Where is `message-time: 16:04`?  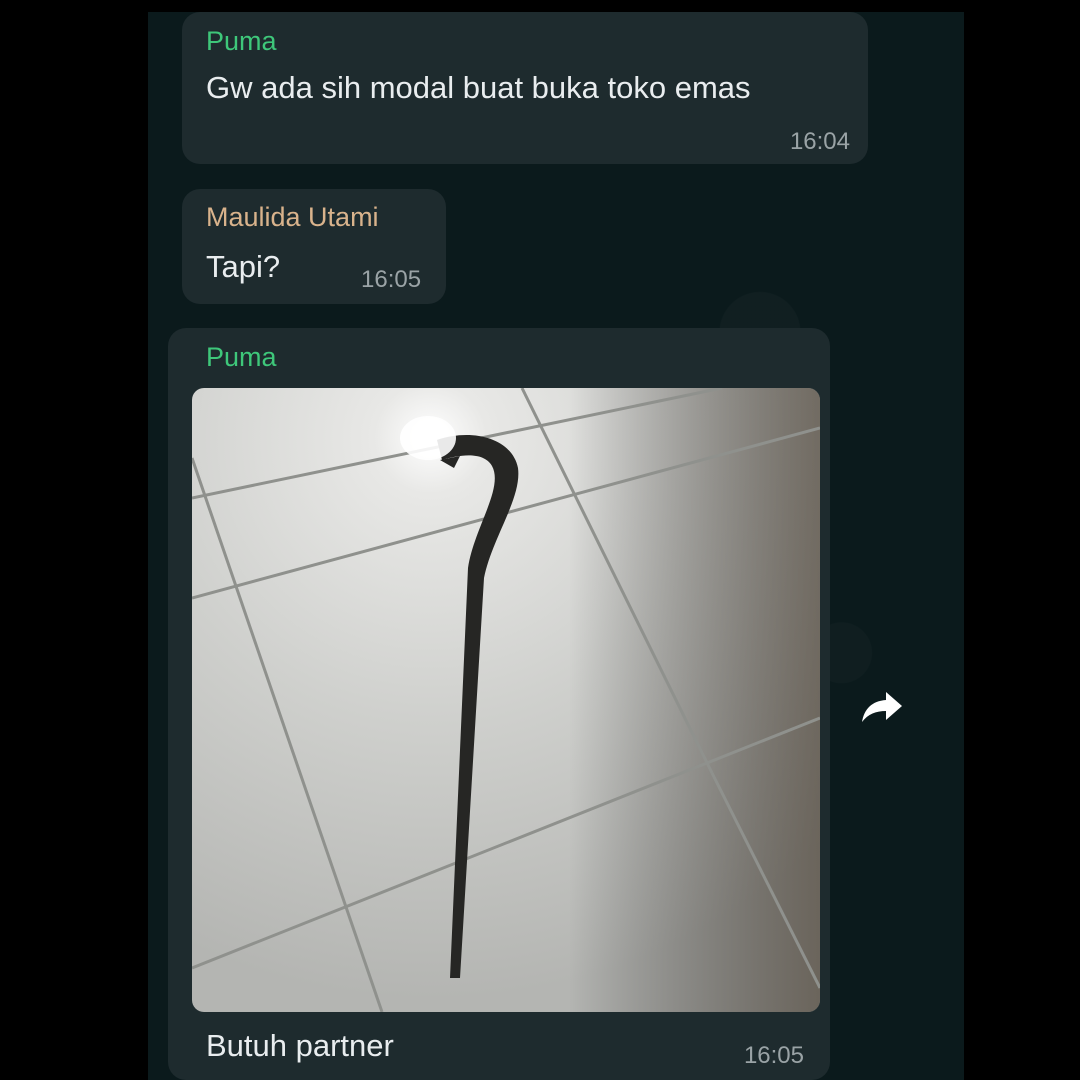 message-time: 16:04 is located at coordinates (819, 141).